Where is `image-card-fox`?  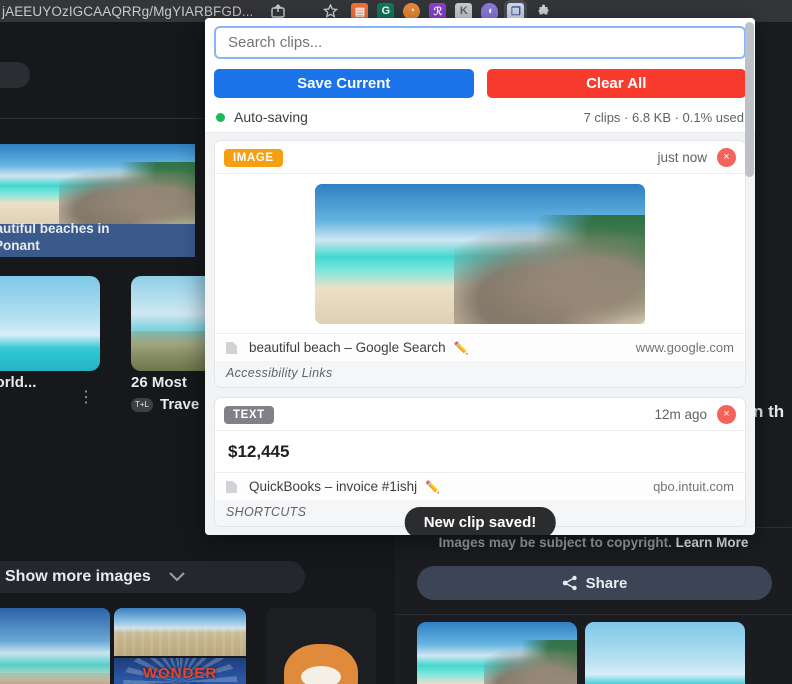
image-card-fox is located at coordinates (321, 646).